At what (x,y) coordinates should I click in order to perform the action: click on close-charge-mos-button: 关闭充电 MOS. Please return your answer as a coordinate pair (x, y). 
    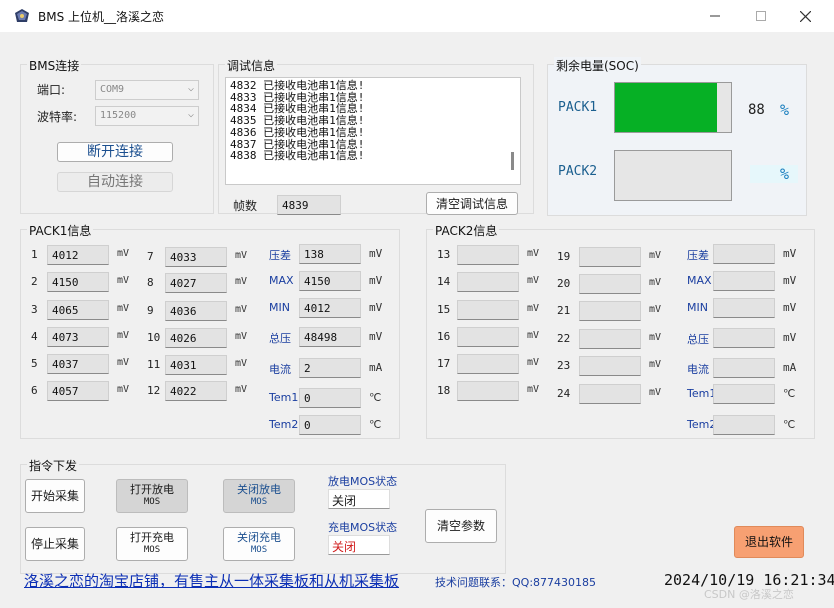
    Looking at the image, I should click on (259, 544).